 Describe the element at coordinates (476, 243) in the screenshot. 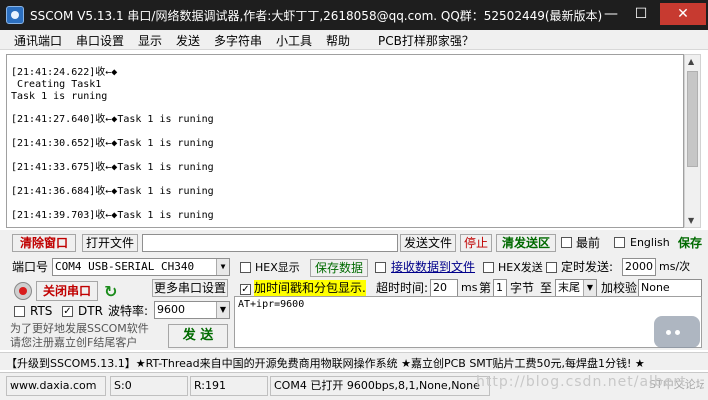

I see `stop-button: 停止` at that location.